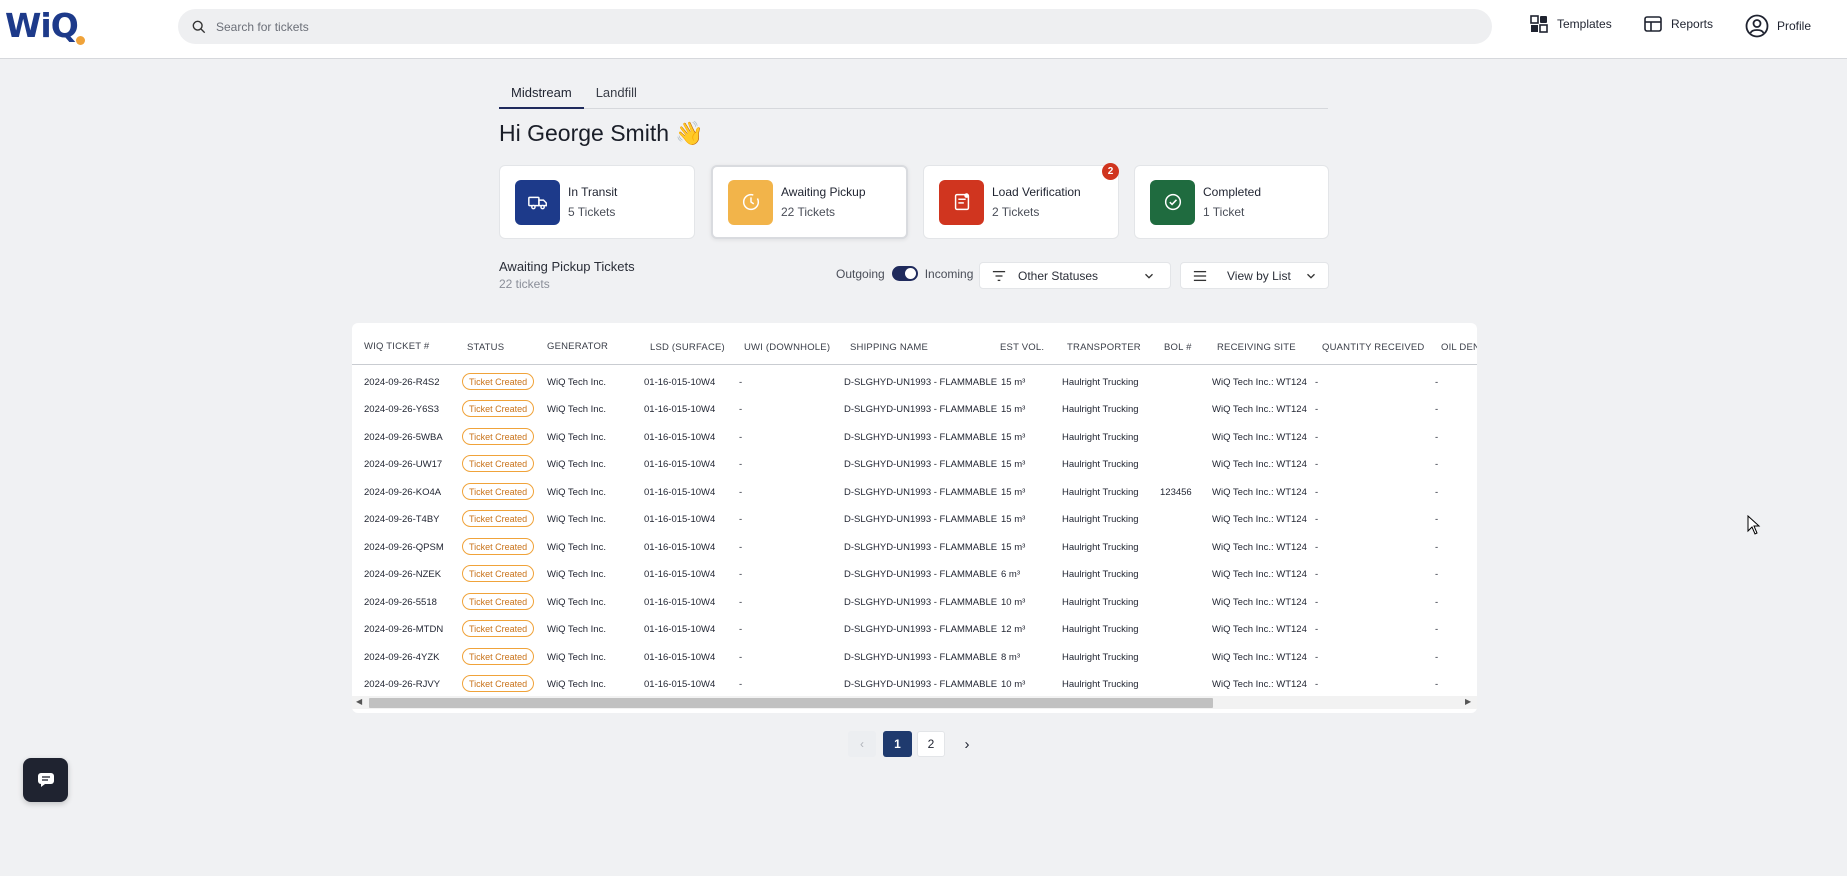 The width and height of the screenshot is (1847, 876). What do you see at coordinates (485, 347) in the screenshot?
I see `column-header-status: STATUS` at bounding box center [485, 347].